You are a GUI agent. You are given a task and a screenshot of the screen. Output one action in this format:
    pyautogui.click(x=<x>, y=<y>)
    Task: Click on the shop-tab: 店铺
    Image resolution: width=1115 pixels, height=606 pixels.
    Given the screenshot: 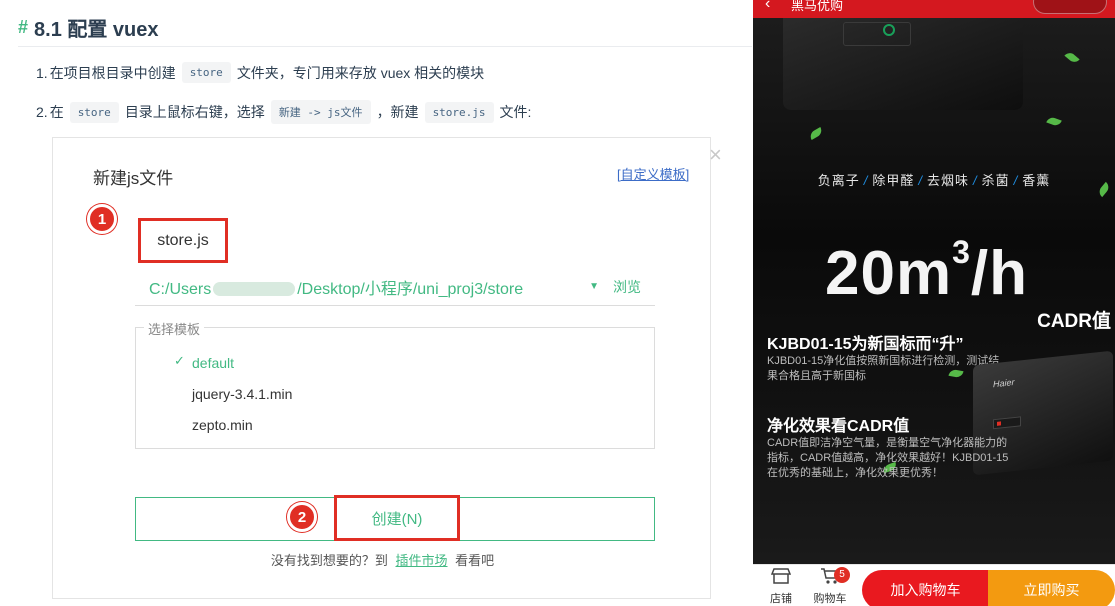 What is the action you would take?
    pyautogui.click(x=781, y=586)
    